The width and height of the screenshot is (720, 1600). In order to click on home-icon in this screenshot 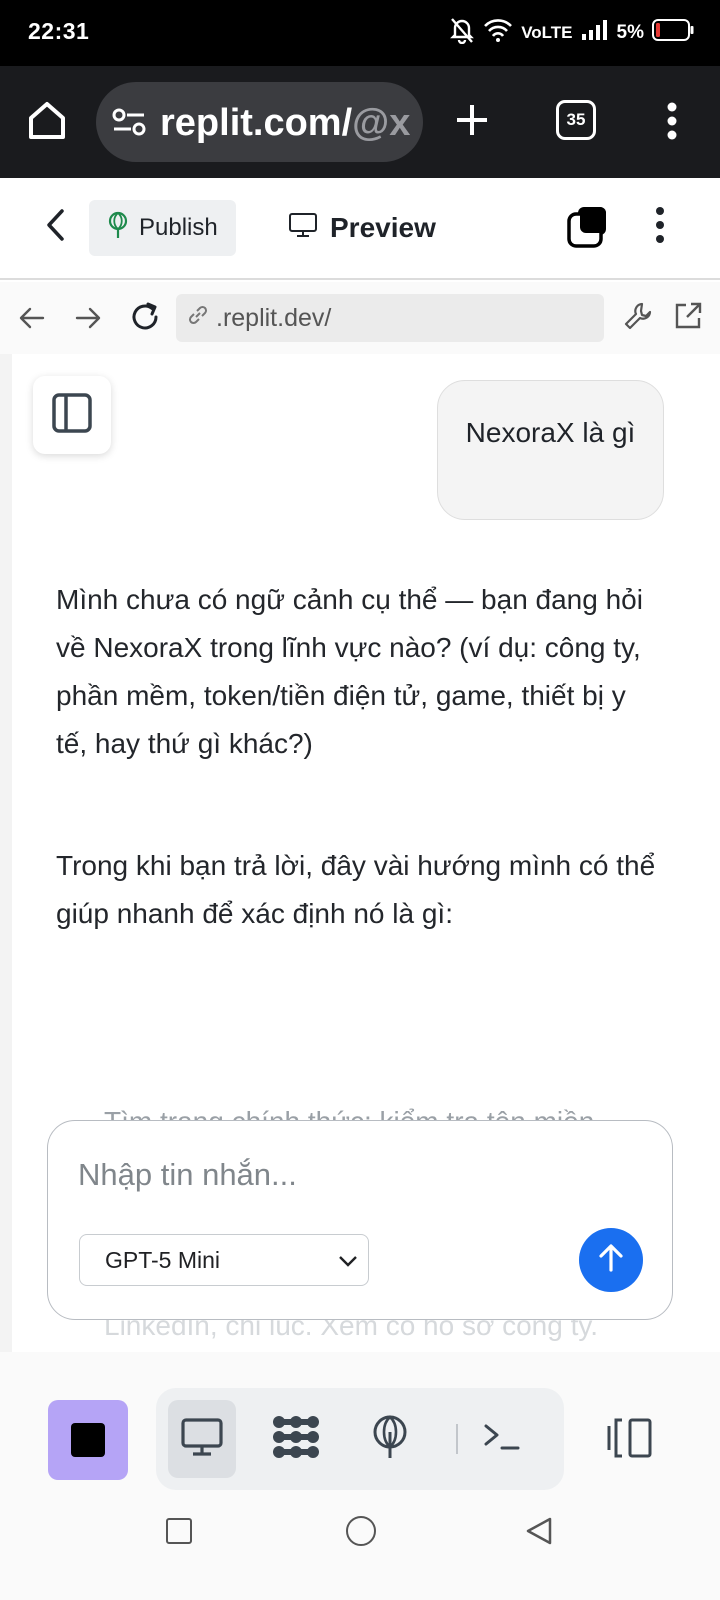, I will do `click(47, 122)`.